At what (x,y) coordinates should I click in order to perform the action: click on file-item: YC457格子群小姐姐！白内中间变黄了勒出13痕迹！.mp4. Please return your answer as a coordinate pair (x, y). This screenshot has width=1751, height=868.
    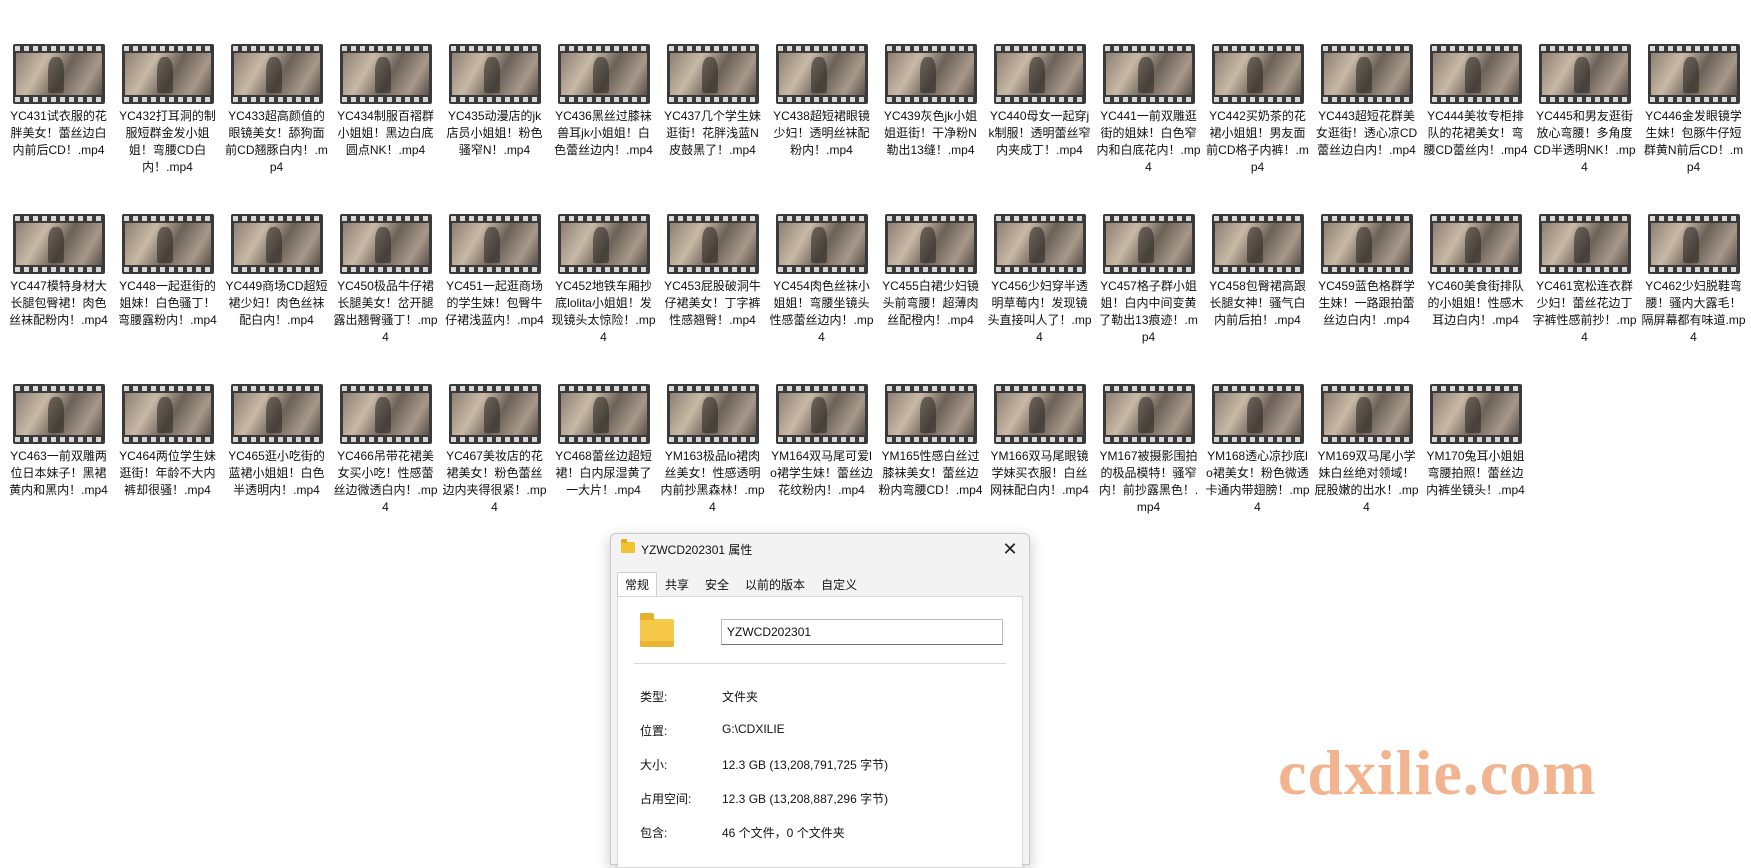
    Looking at the image, I should click on (1148, 299).